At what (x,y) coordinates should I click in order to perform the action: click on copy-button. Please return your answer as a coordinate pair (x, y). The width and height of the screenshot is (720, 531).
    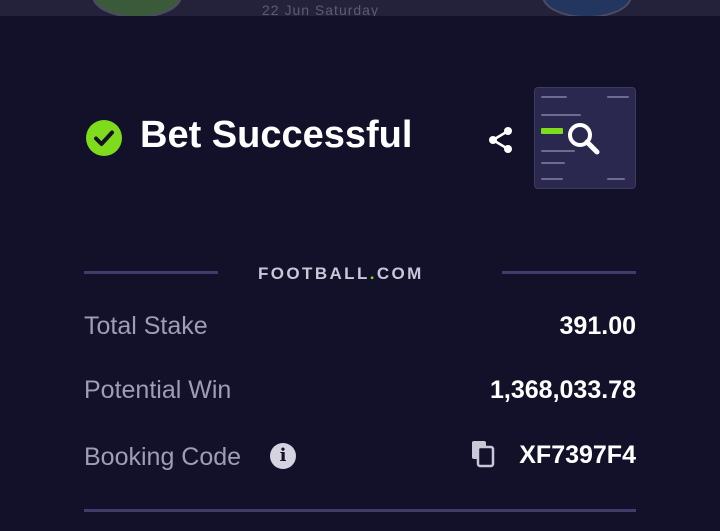
    Looking at the image, I should click on (483, 454).